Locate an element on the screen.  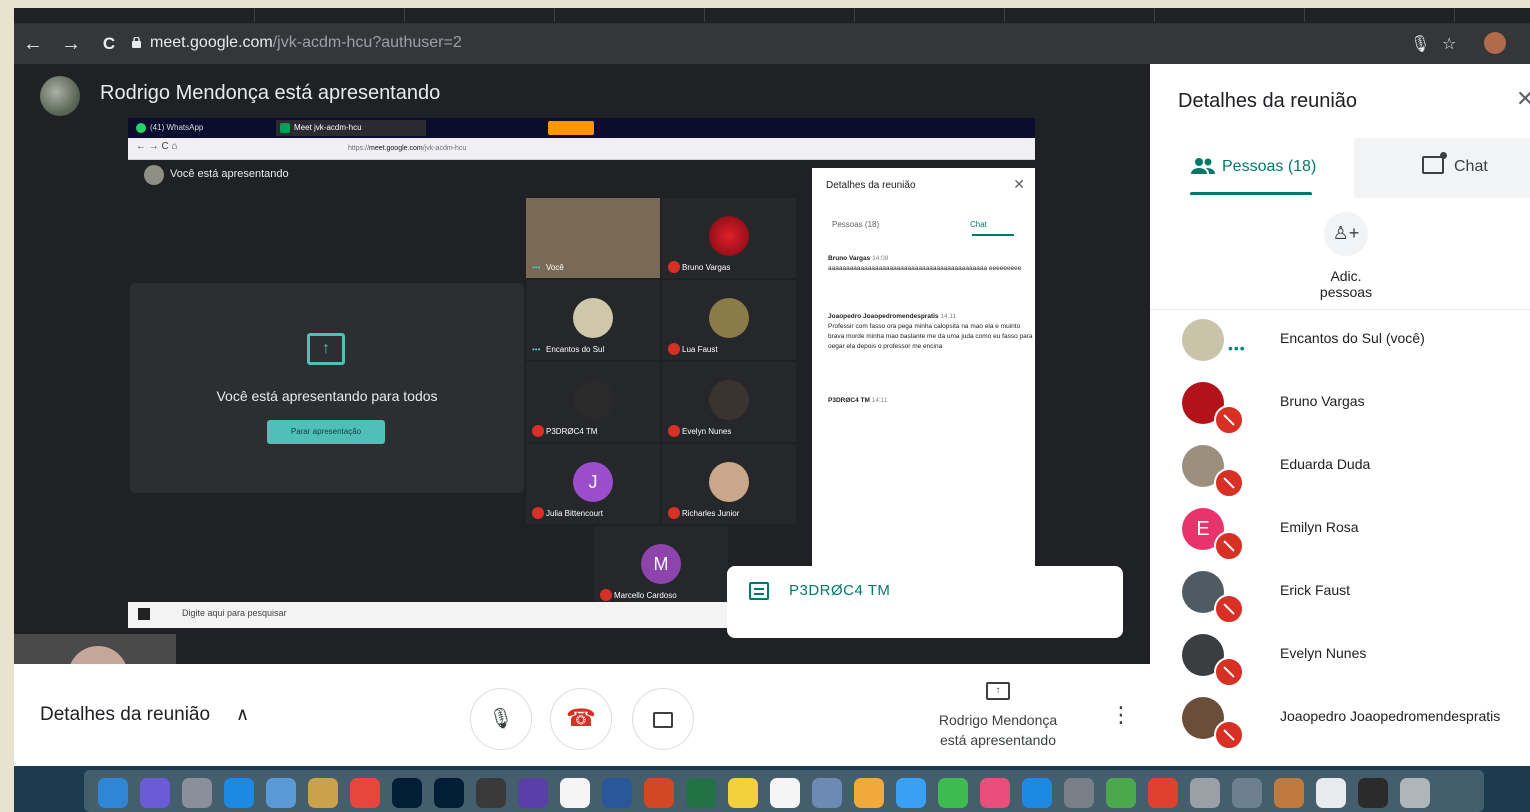
tab-chat: Chat is located at coordinates (1455, 164).